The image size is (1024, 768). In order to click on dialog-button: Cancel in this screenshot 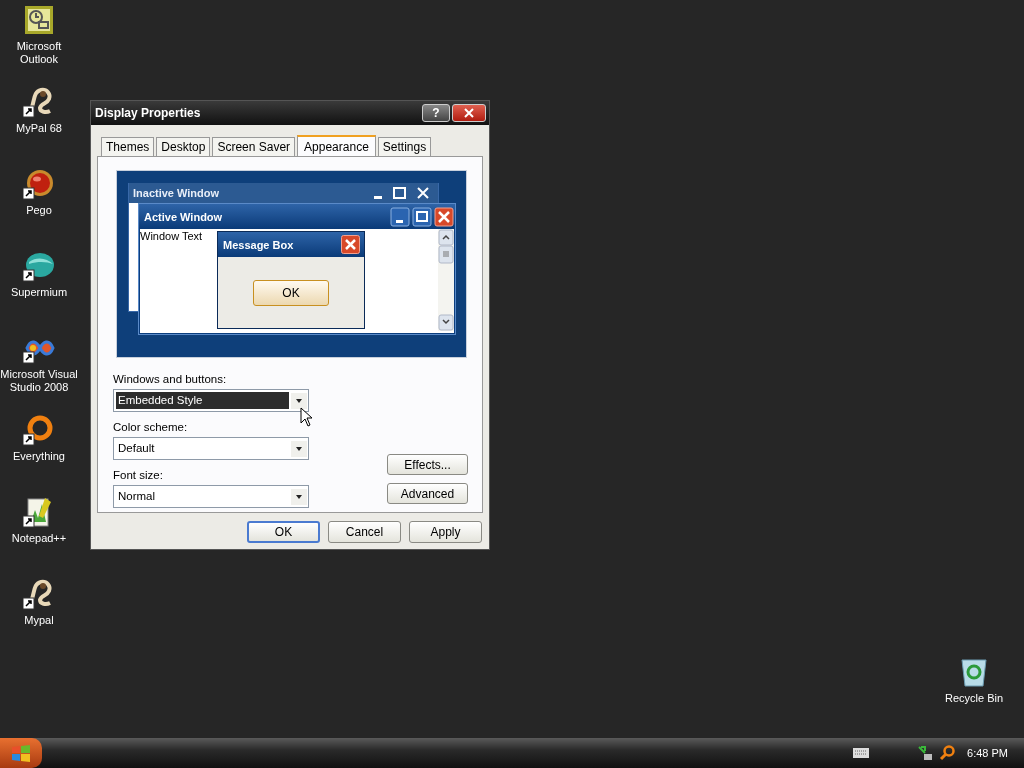, I will do `click(364, 532)`.